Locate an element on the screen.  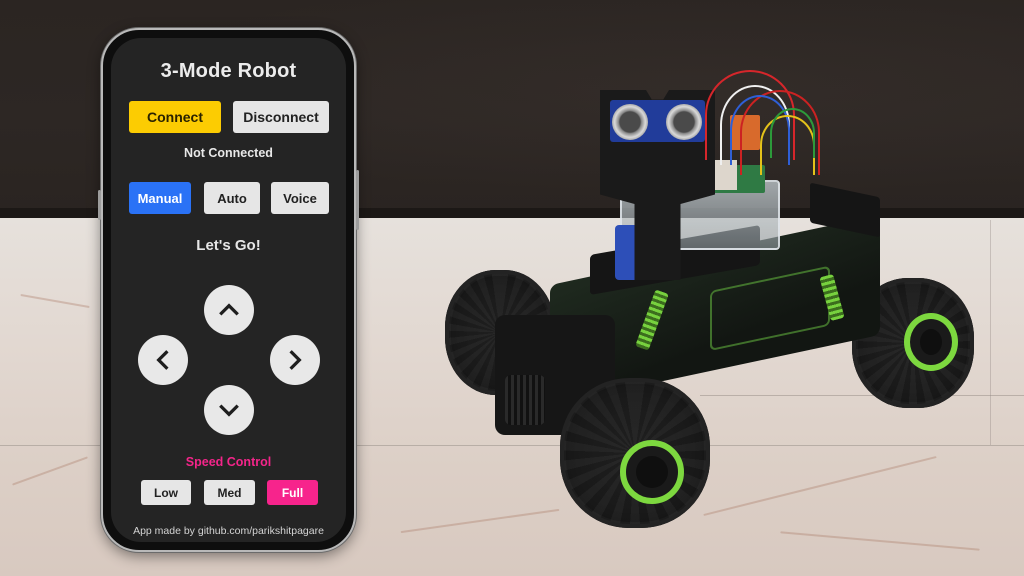
mode-auto-button: Auto is located at coordinates (232, 198).